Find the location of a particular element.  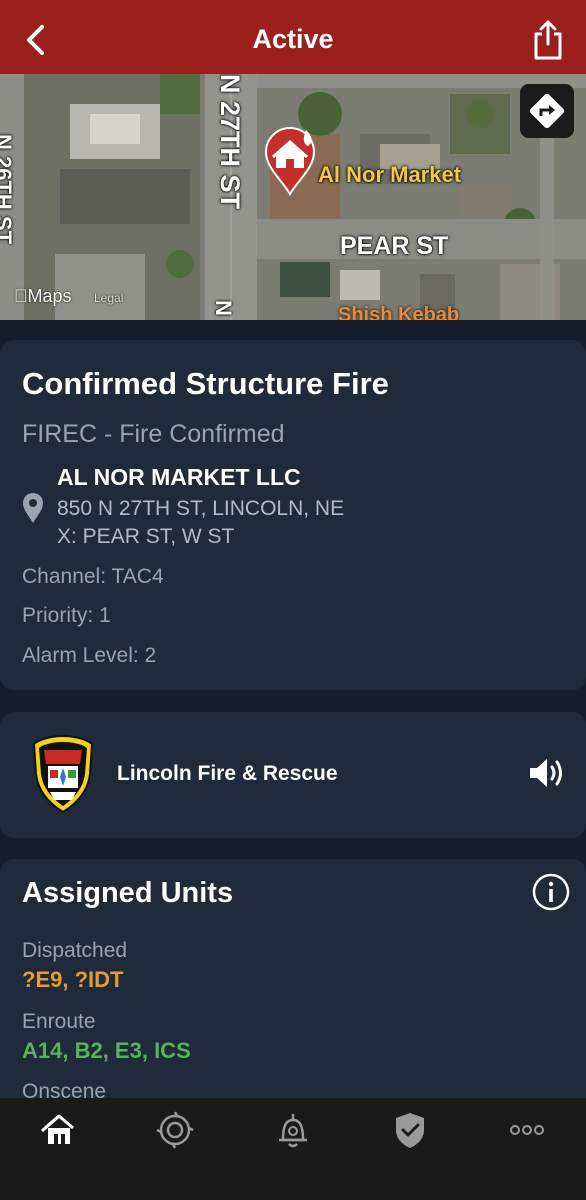

shield-check-icon is located at coordinates (410, 1130).